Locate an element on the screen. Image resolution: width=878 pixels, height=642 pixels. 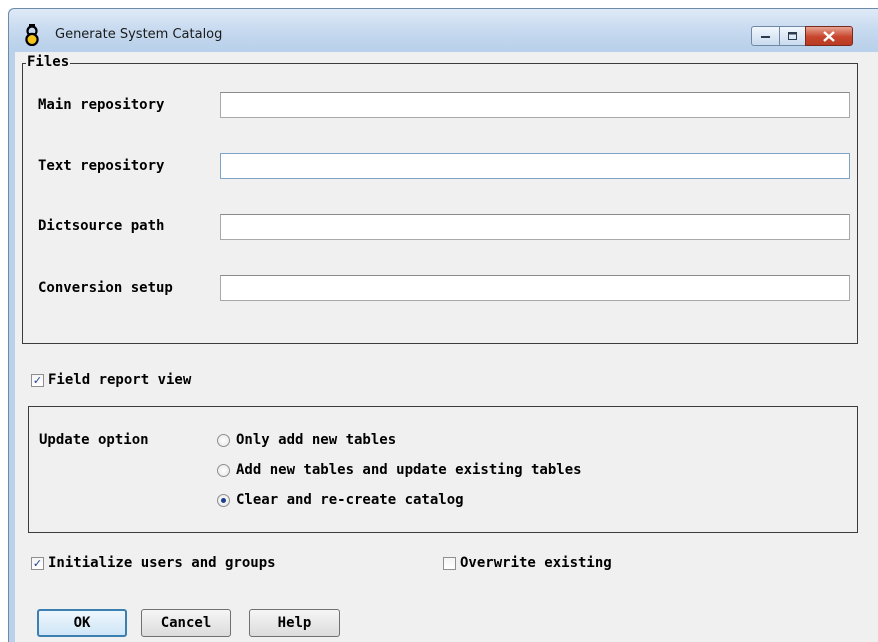
dictsource-path-input is located at coordinates (535, 227).